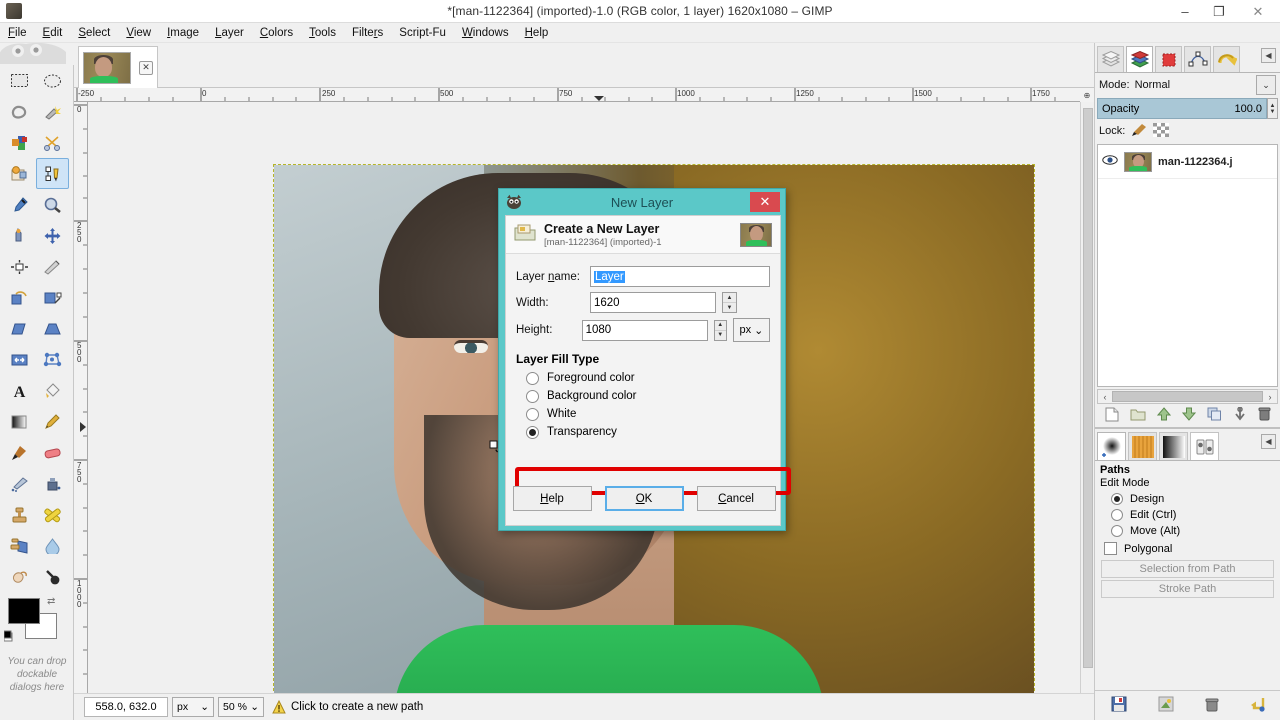  What do you see at coordinates (1187, 531) in the screenshot?
I see `edit-mode-move-option: Move (Alt)` at bounding box center [1187, 531].